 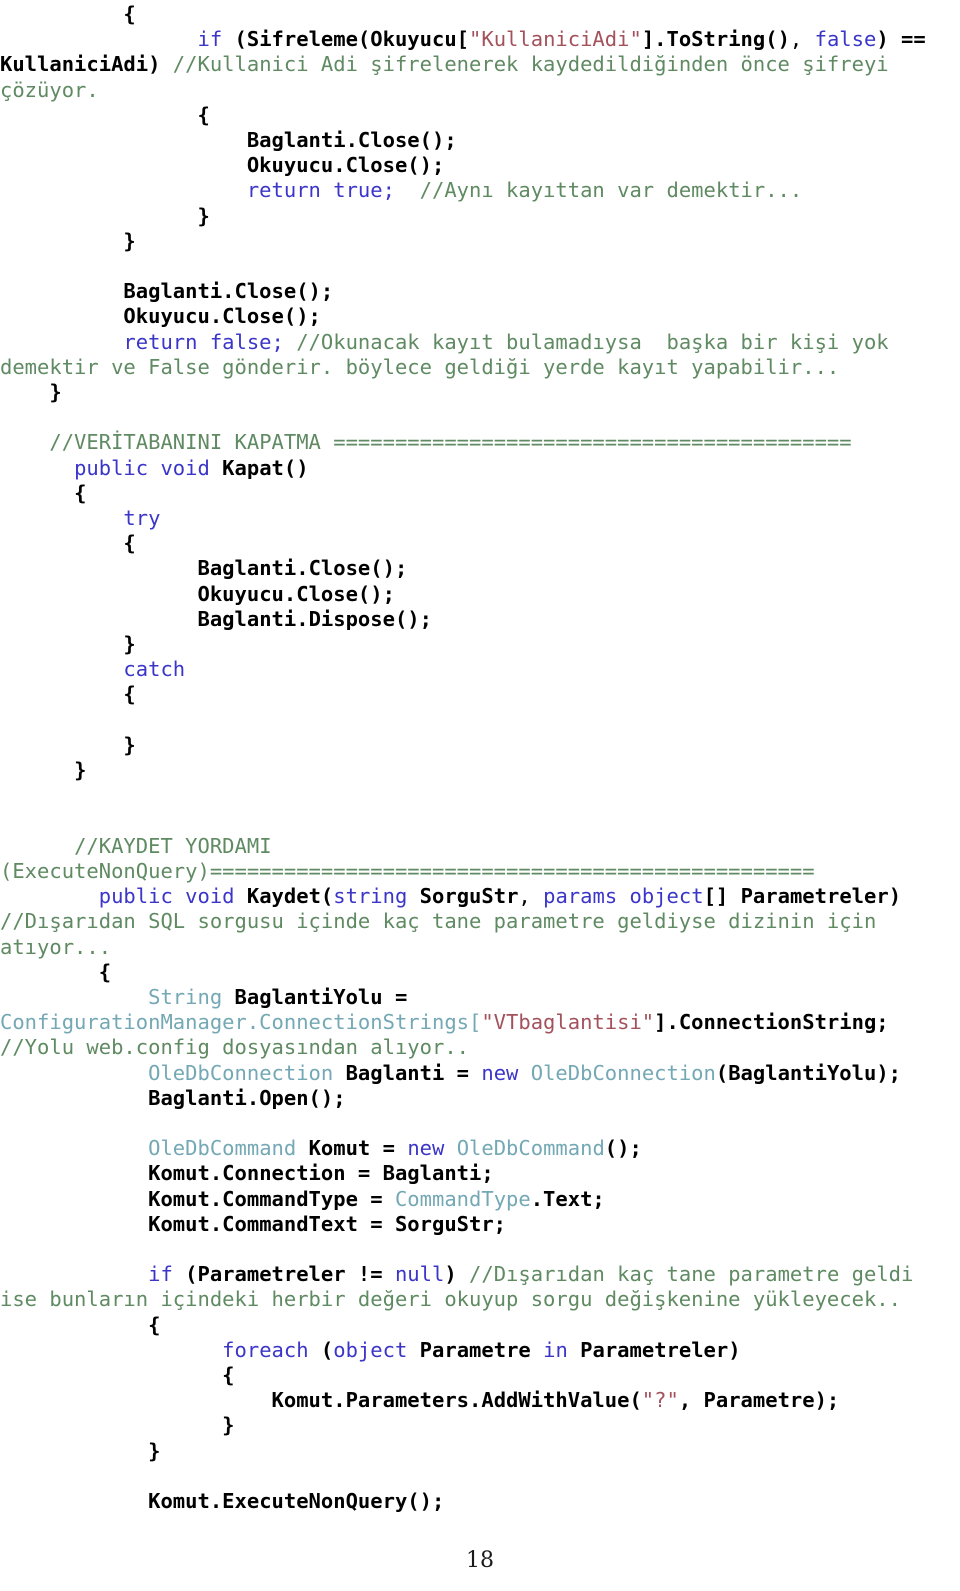 What do you see at coordinates (265, 467) in the screenshot?
I see `code-token: Kapat()` at bounding box center [265, 467].